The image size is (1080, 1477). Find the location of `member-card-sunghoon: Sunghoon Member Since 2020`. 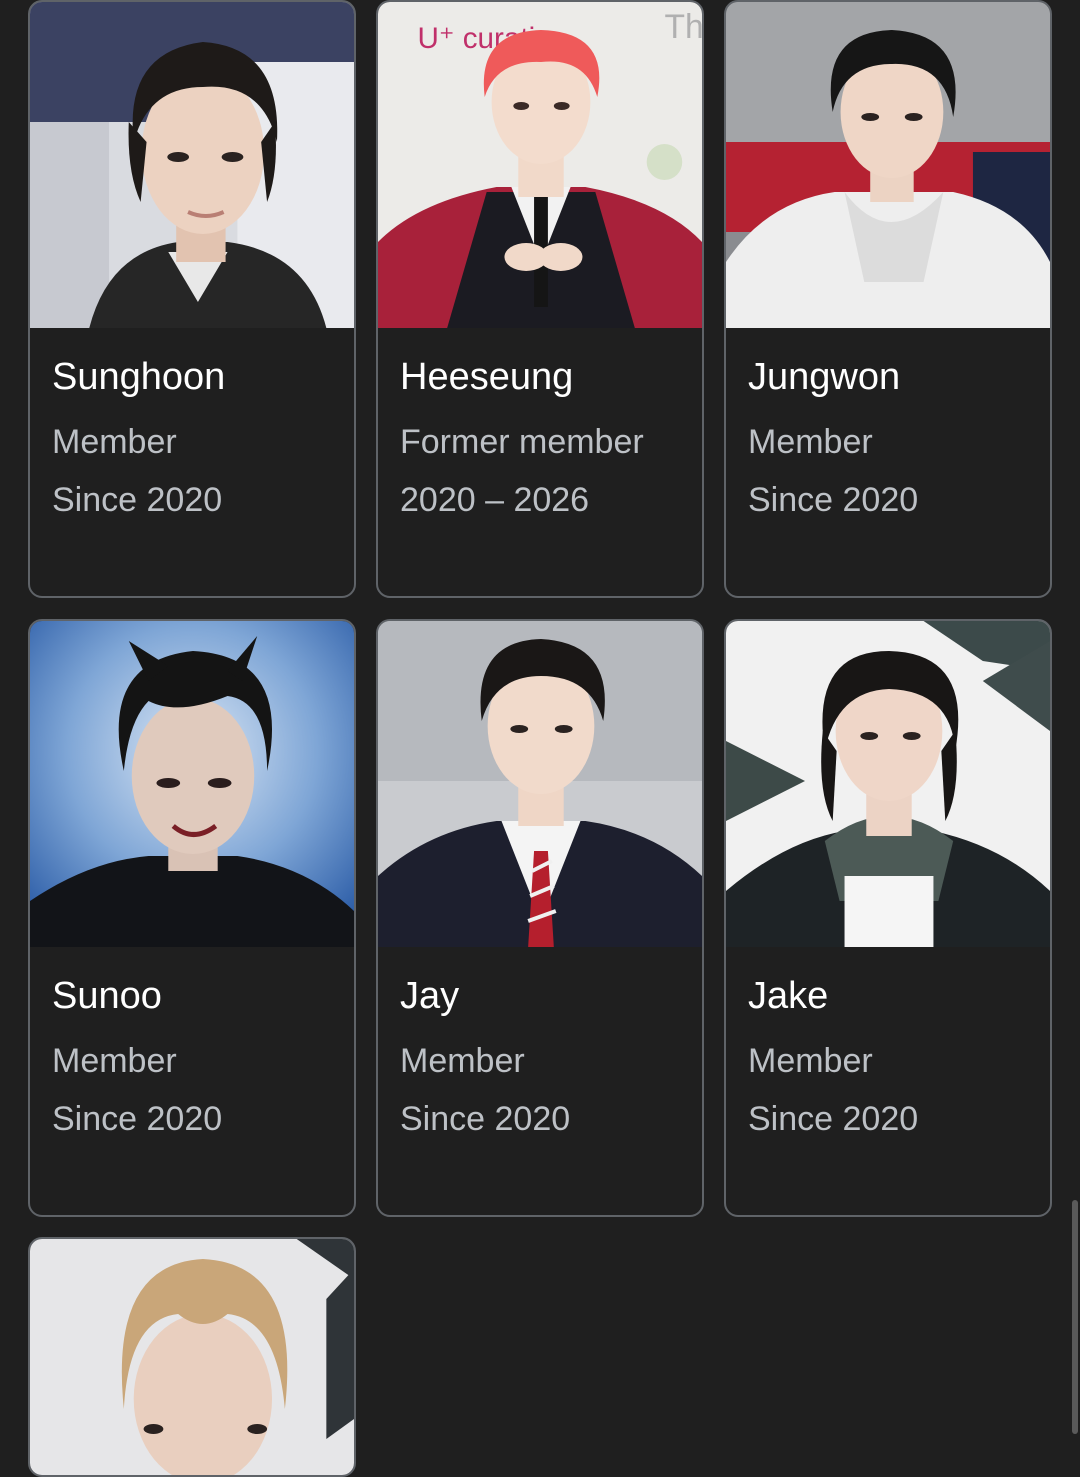

member-card-sunghoon: Sunghoon Member Since 2020 is located at coordinates (192, 299).